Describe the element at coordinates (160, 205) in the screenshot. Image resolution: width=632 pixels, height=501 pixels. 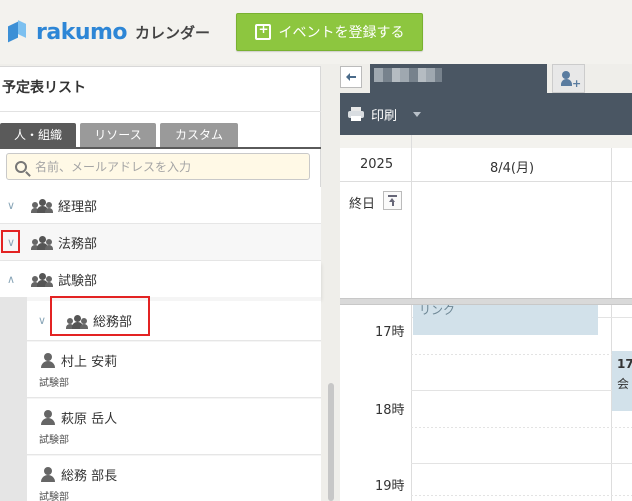
I see `group-row-keiri: ∨ 経理部` at that location.